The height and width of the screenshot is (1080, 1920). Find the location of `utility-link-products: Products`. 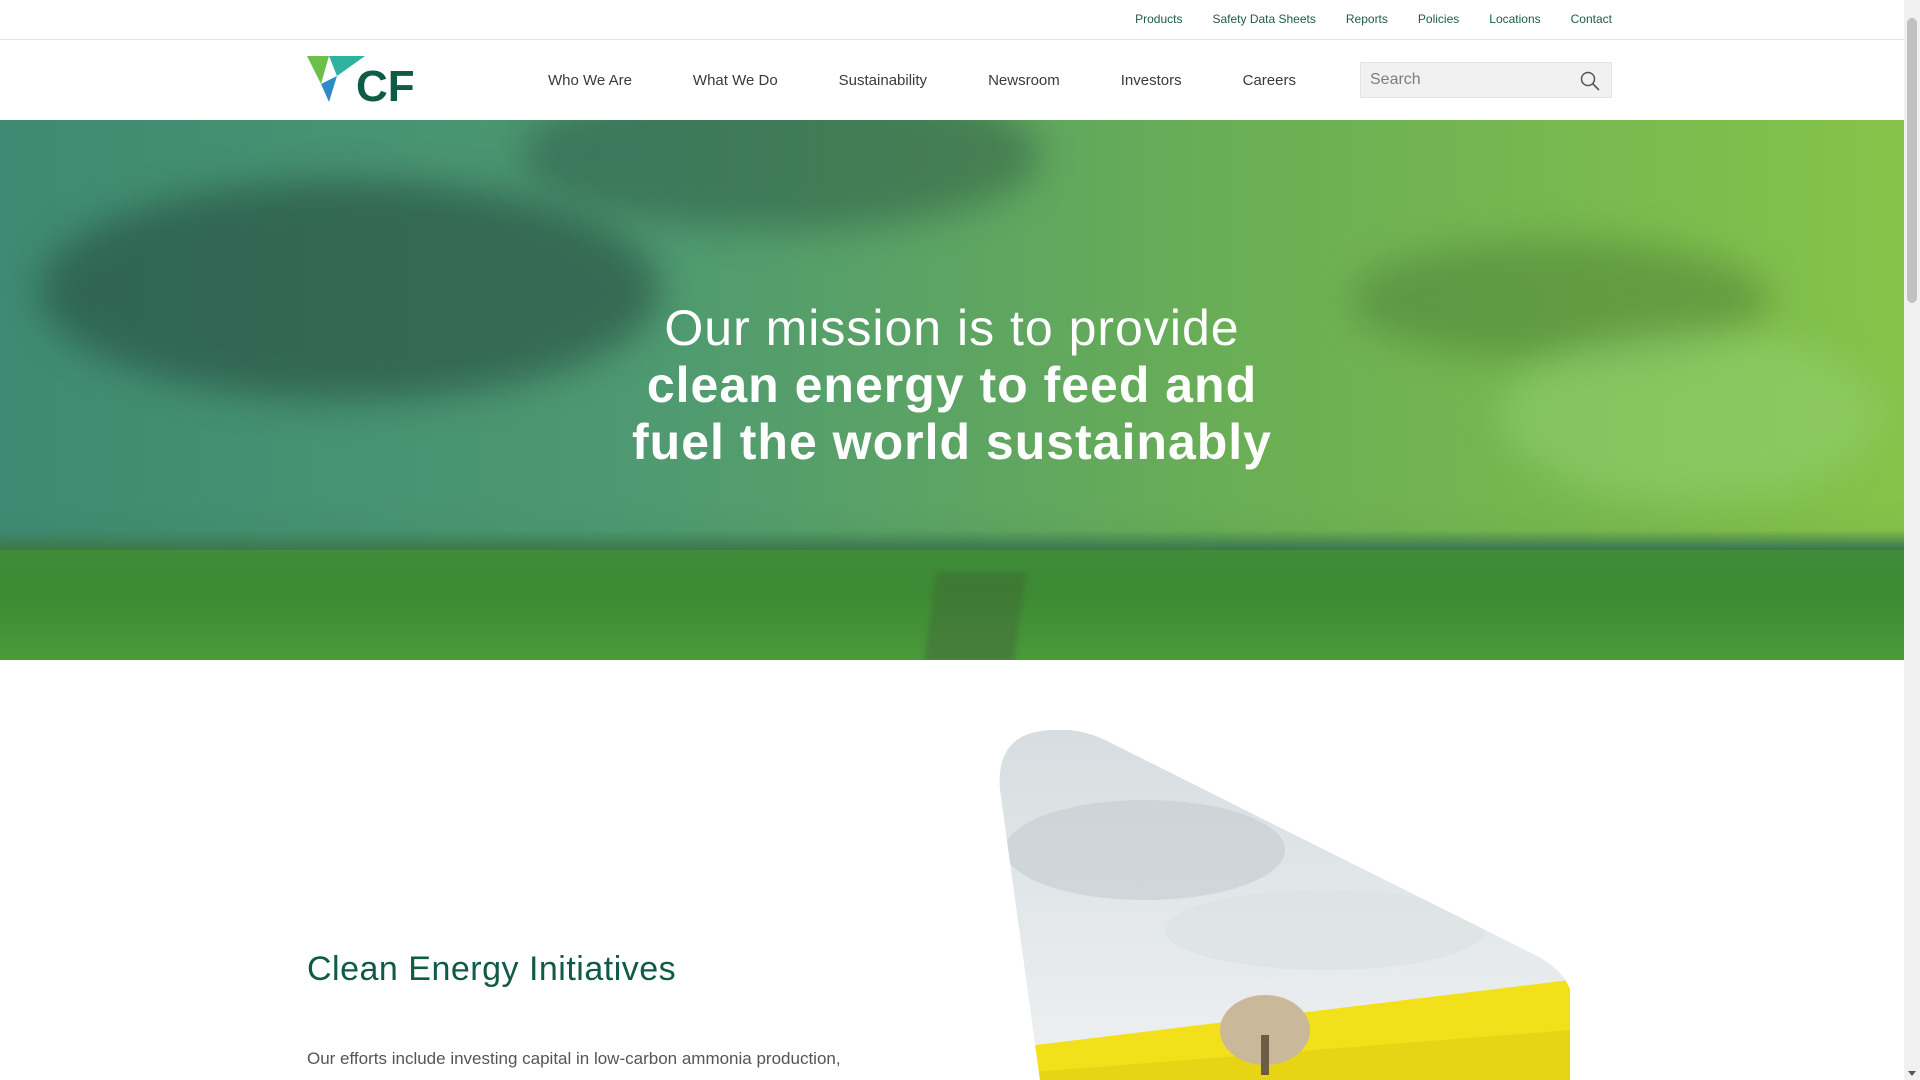

utility-link-products: Products is located at coordinates (1158, 19).